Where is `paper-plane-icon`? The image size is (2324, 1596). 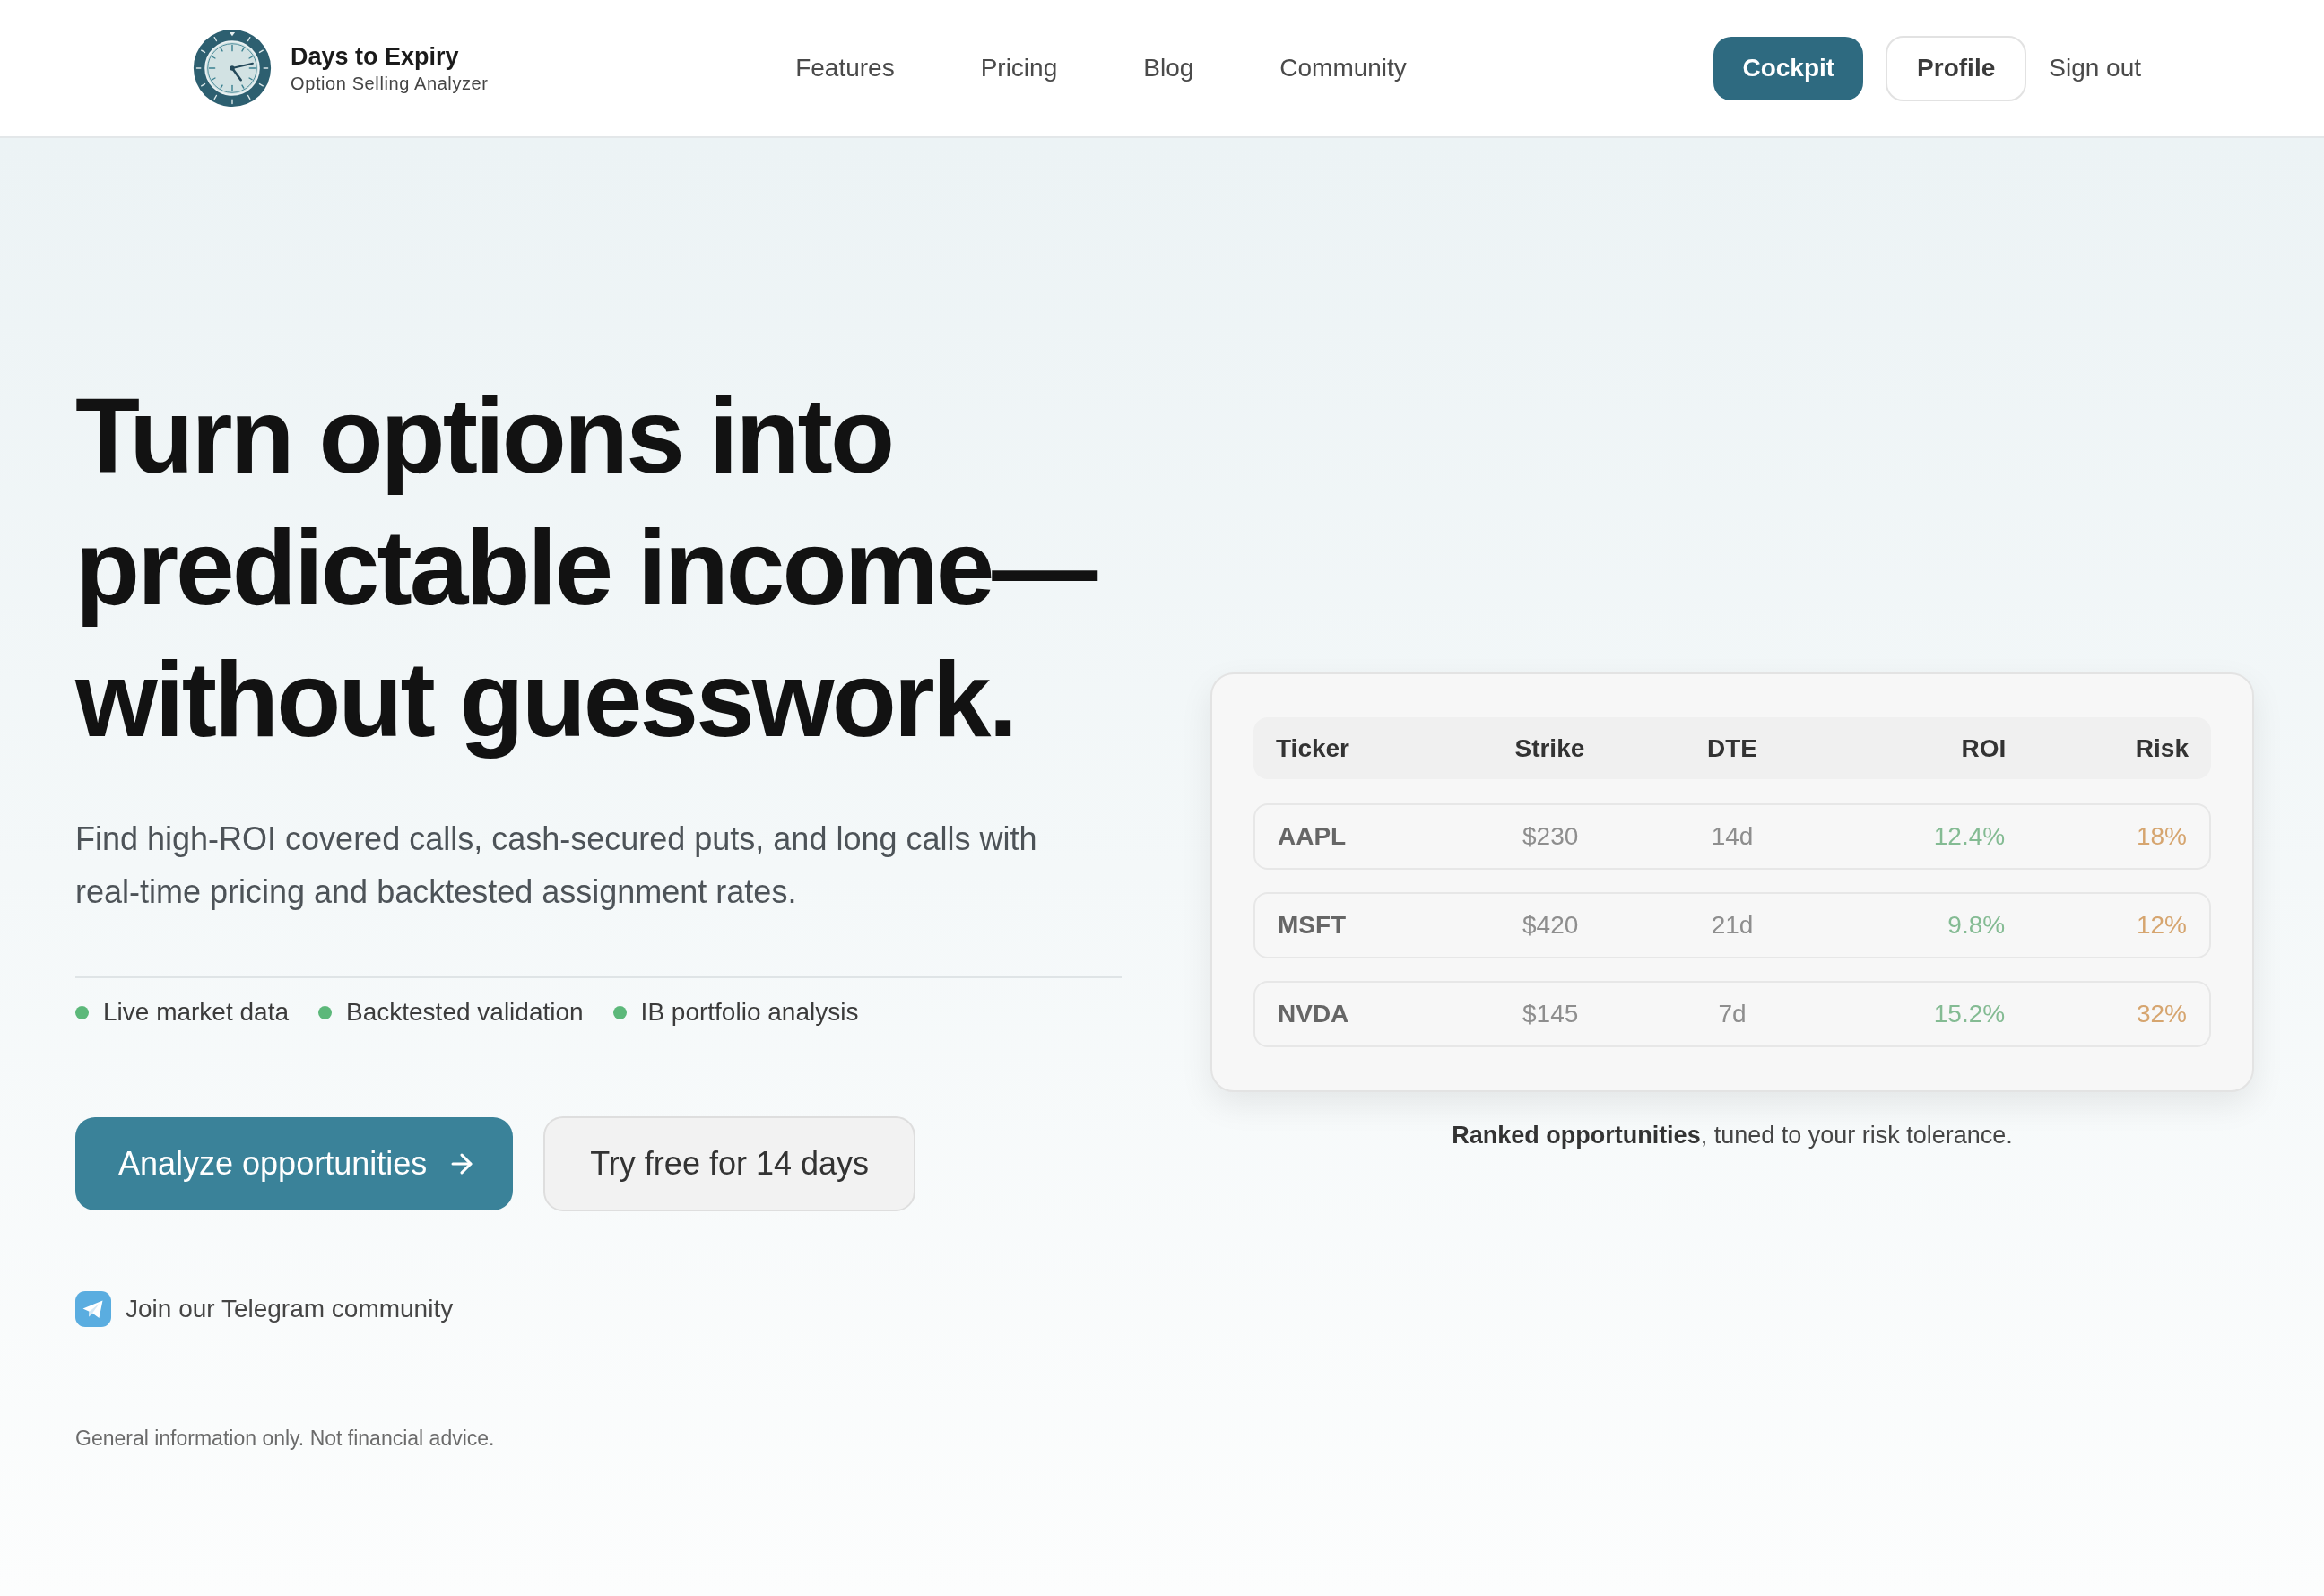
paper-plane-icon is located at coordinates (93, 1309).